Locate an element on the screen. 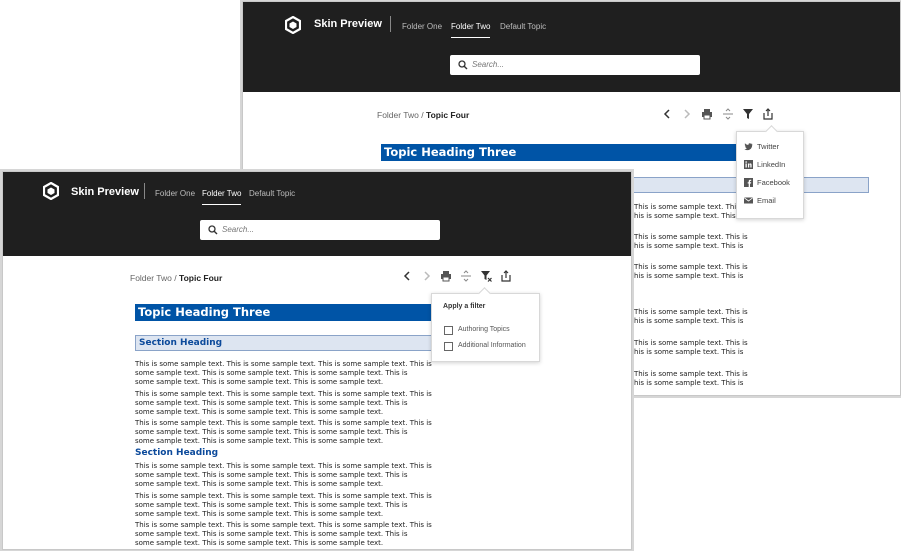  email-icon is located at coordinates (748, 200).